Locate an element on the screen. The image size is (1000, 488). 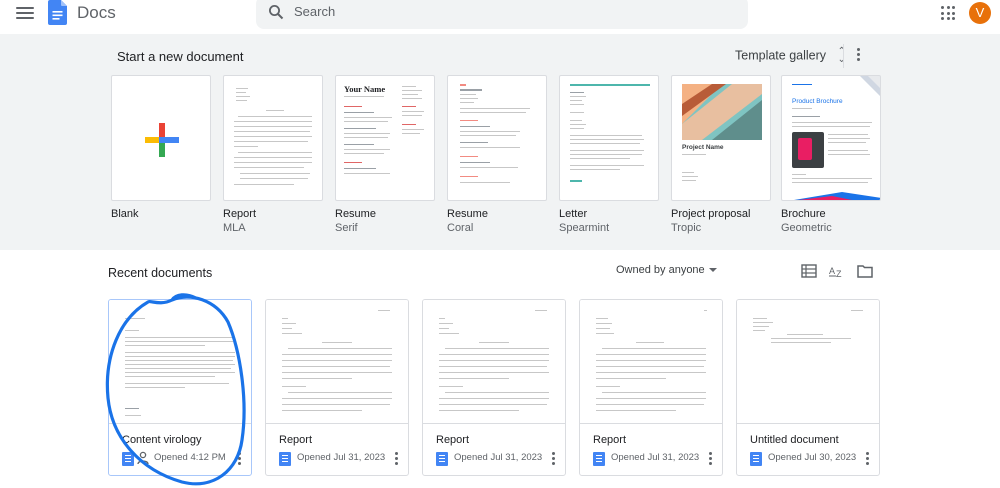
template-resume-coral: Resume Coral is located at coordinates (497, 154).